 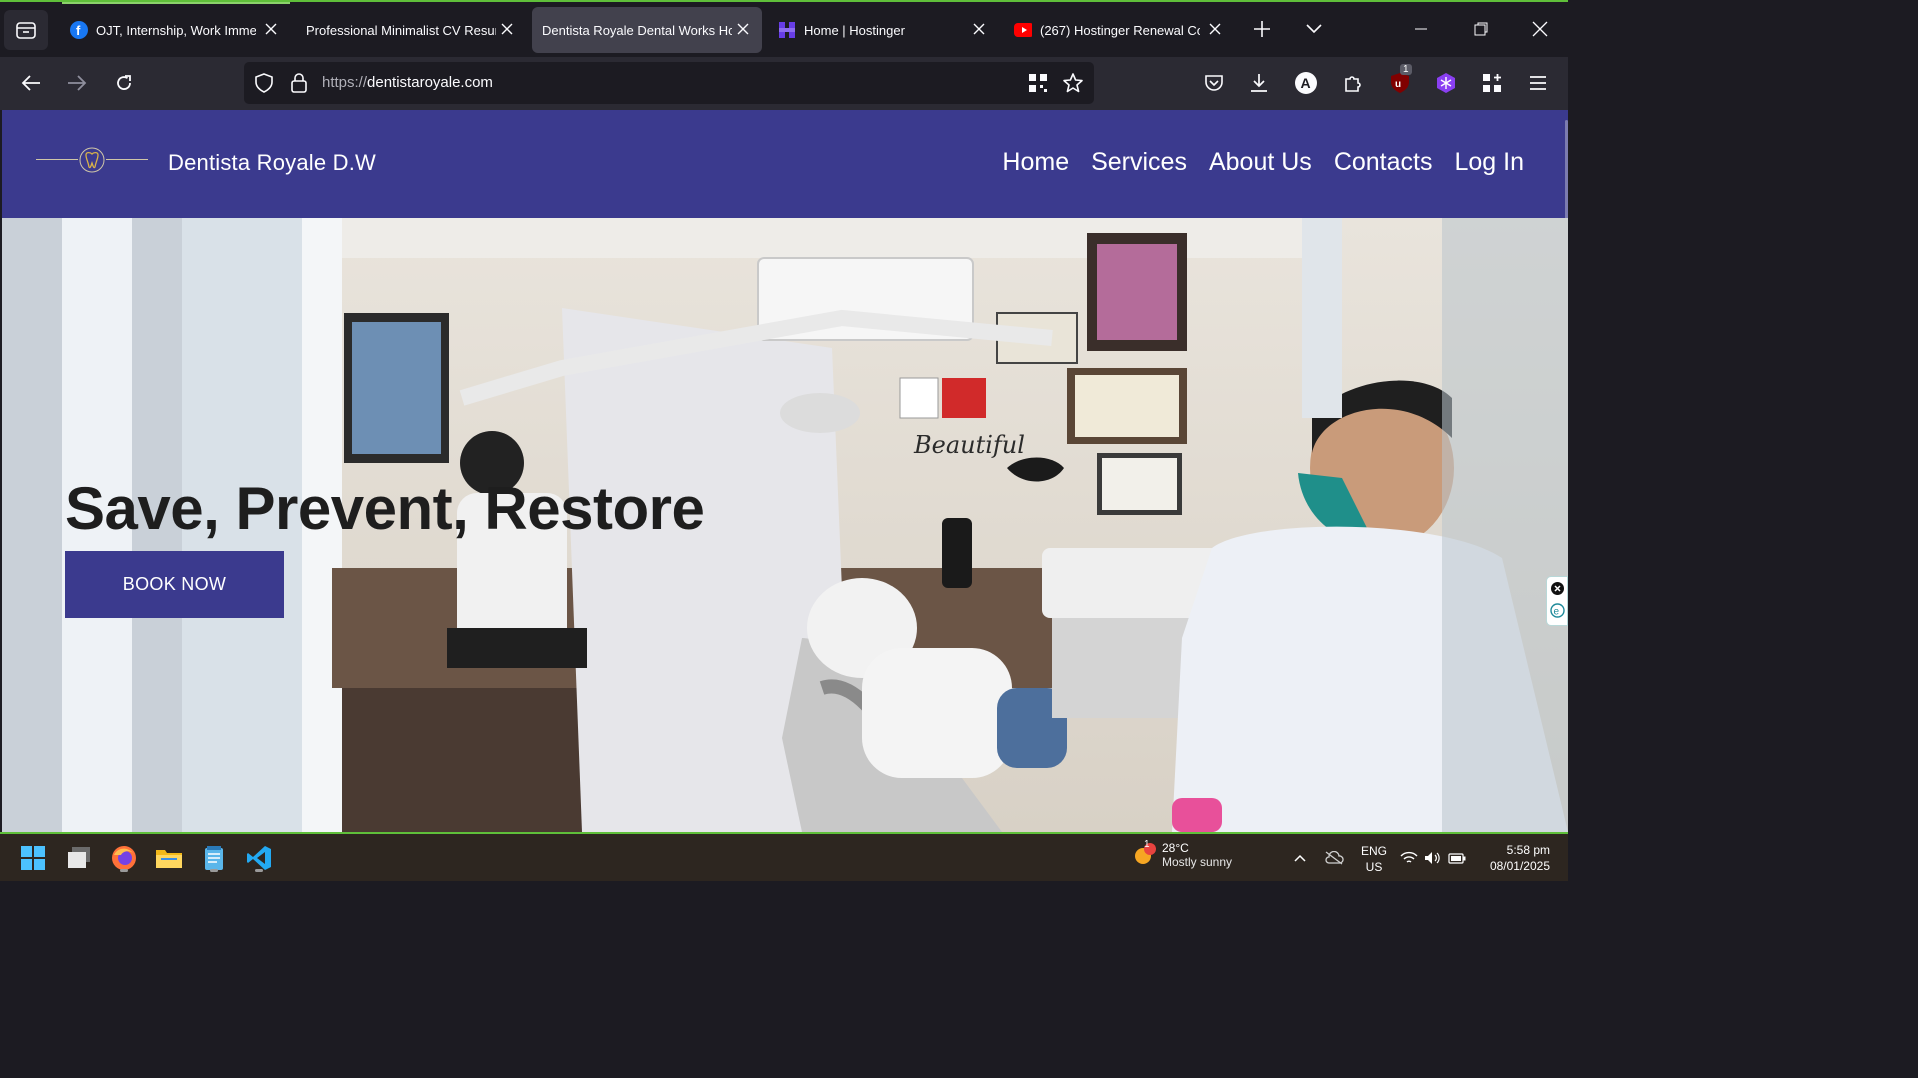 I want to click on list-all-tabs-button, so click(x=1314, y=29).